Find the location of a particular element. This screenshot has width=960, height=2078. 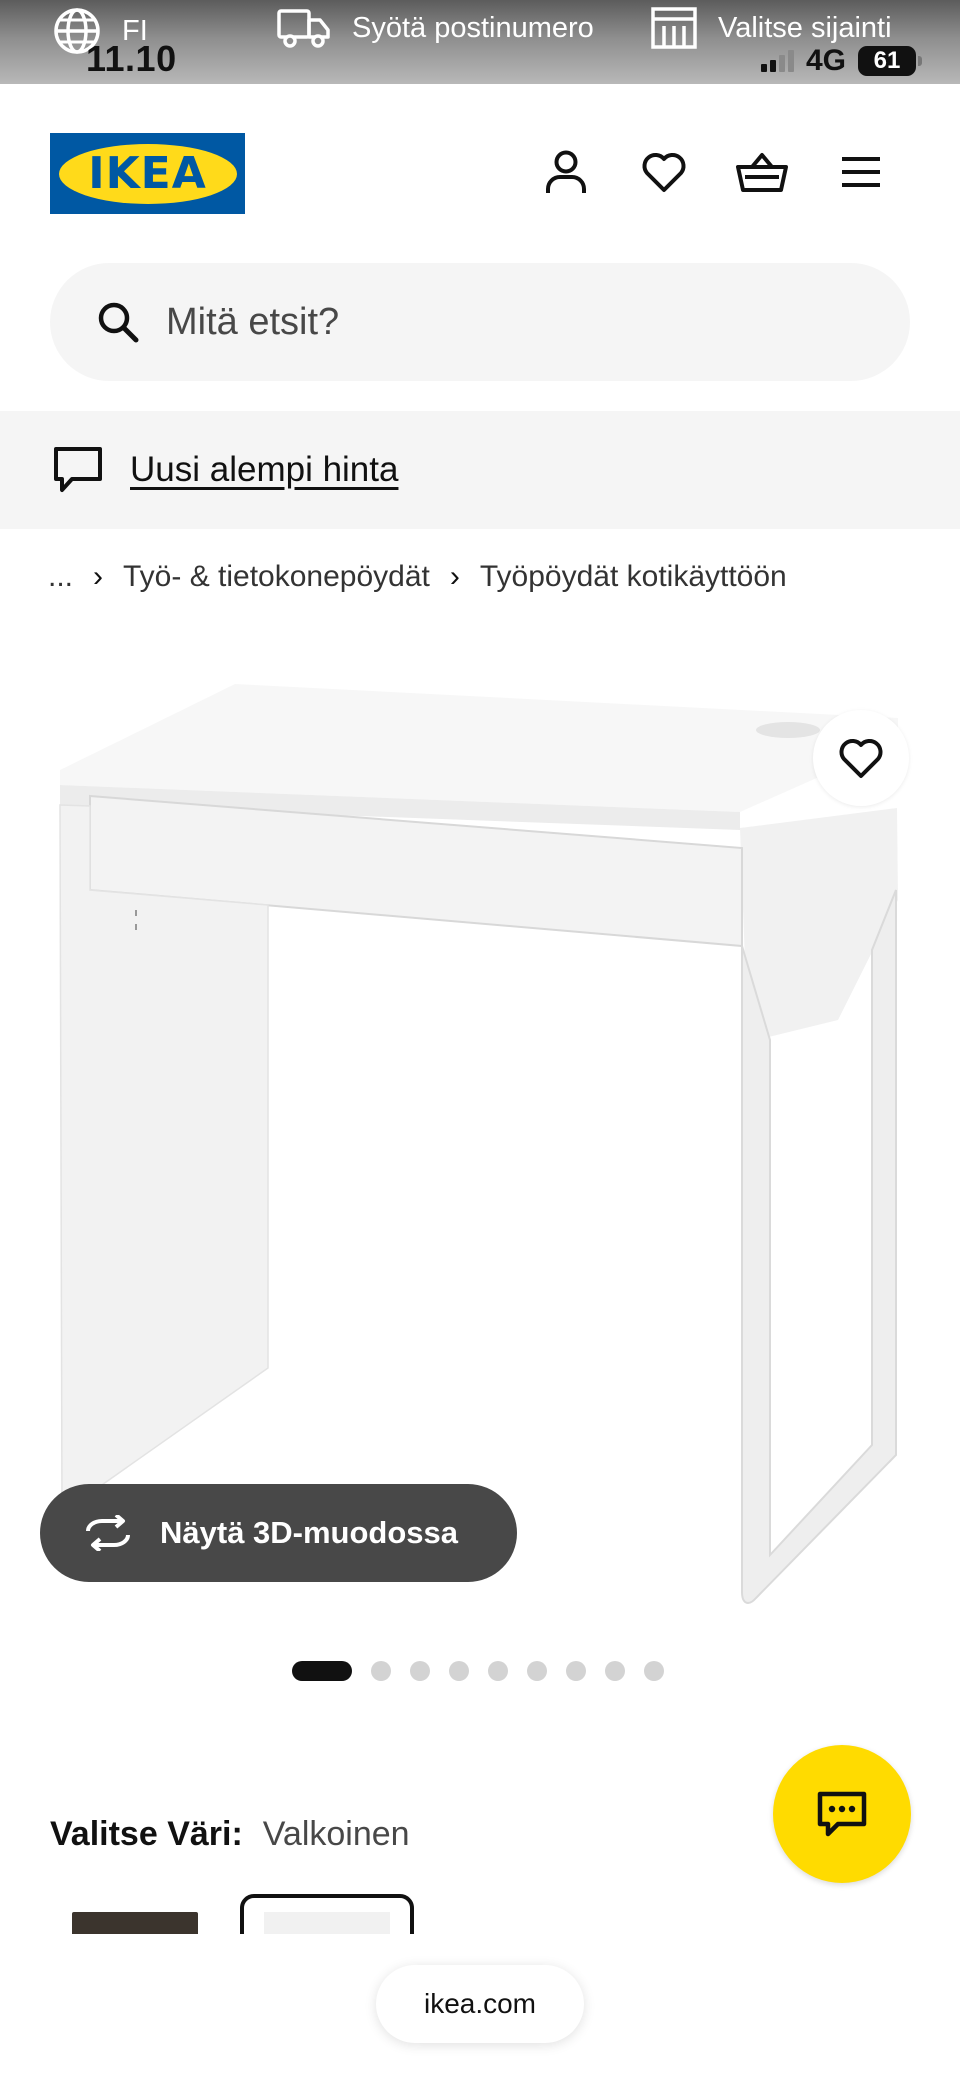

clock: 11.10 is located at coordinates (131, 58).